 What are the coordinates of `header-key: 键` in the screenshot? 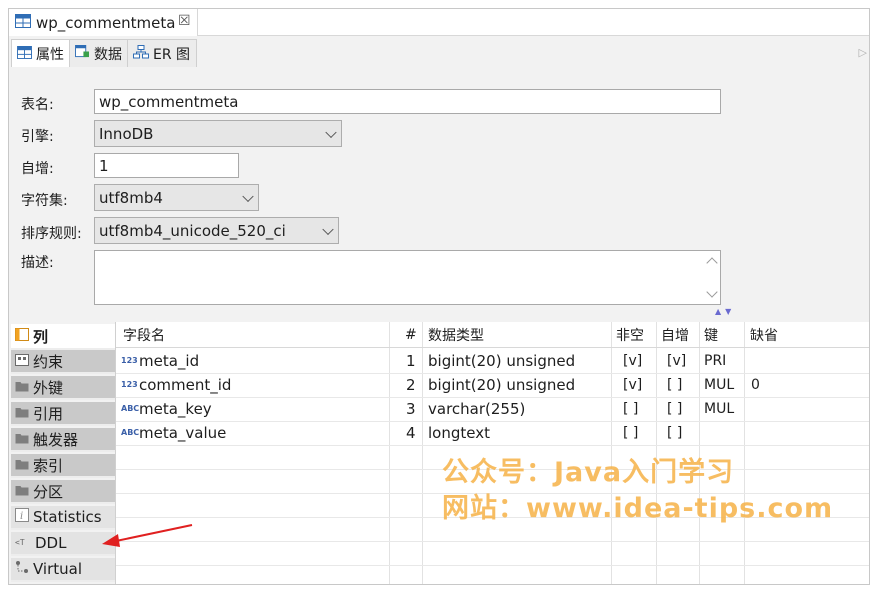 It's located at (711, 335).